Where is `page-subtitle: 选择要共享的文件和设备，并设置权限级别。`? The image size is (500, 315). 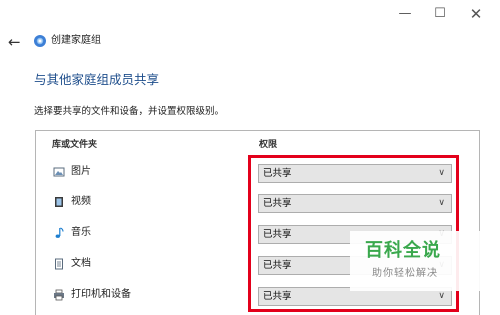
page-subtitle: 选择要共享的文件和设备，并设置权限级别。 is located at coordinates (129, 111).